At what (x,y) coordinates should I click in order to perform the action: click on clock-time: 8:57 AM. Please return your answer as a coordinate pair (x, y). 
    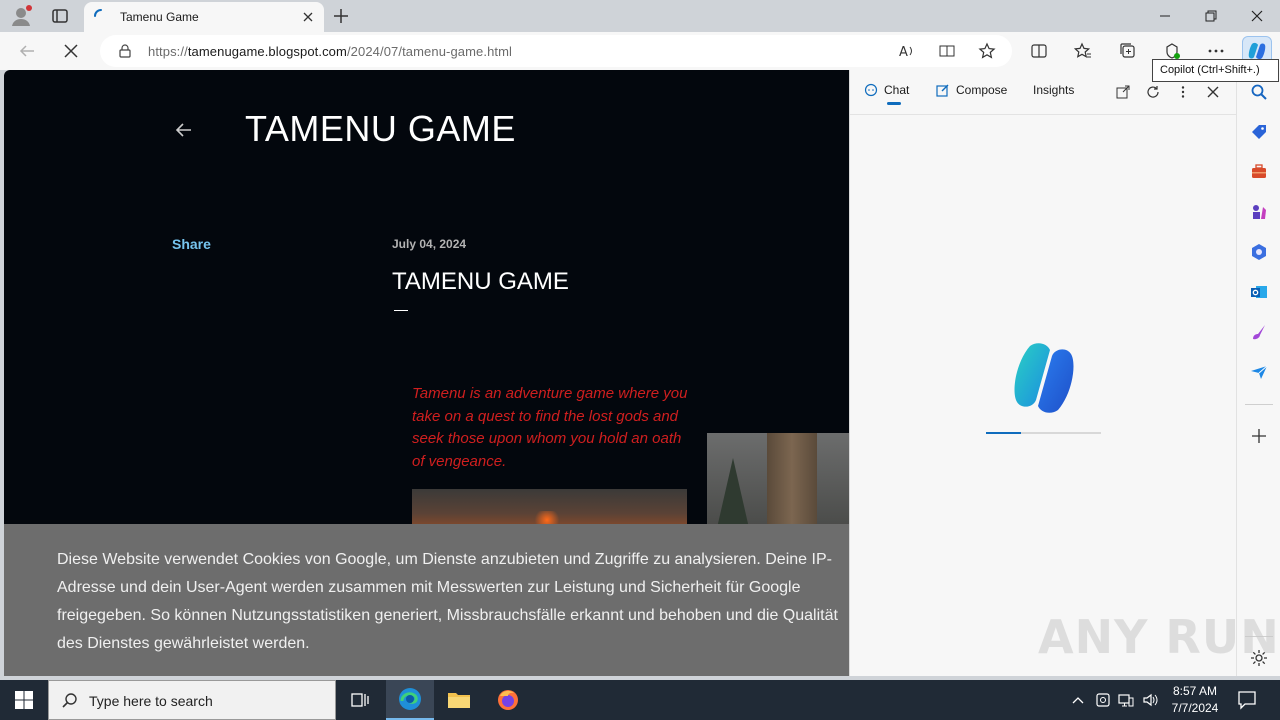
    Looking at the image, I should click on (1195, 691).